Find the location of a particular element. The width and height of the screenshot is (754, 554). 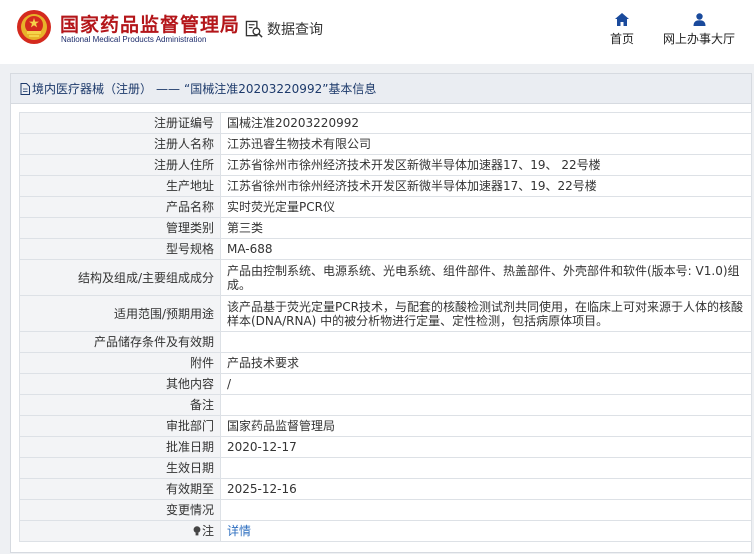

row-label: 适用范围/预期用途 is located at coordinates (120, 313).